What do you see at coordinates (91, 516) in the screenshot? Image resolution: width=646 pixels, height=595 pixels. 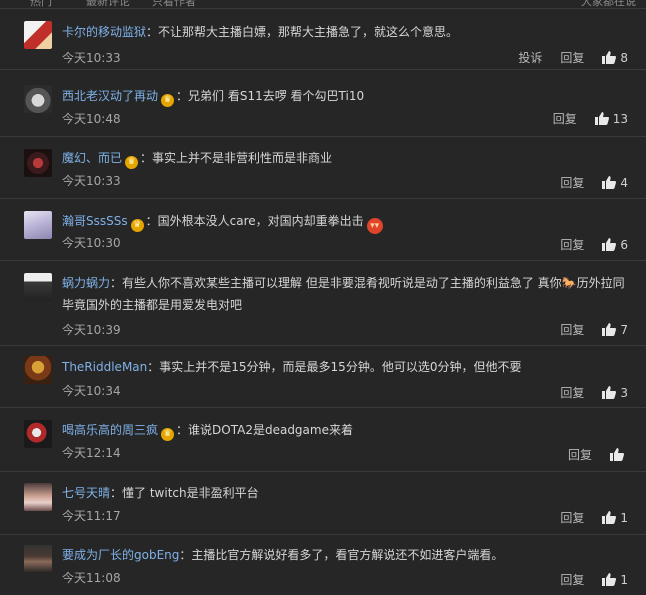 I see `timestamp: 今天11:17` at bounding box center [91, 516].